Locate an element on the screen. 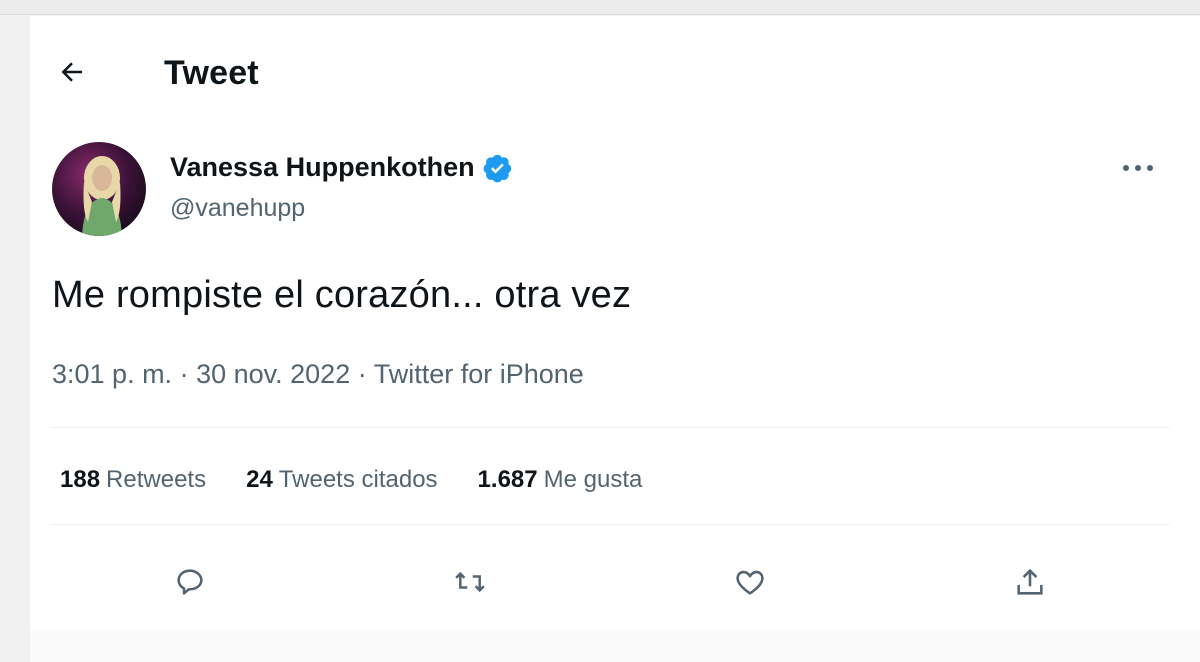 The width and height of the screenshot is (1200, 662). retweet-button is located at coordinates (470, 582).